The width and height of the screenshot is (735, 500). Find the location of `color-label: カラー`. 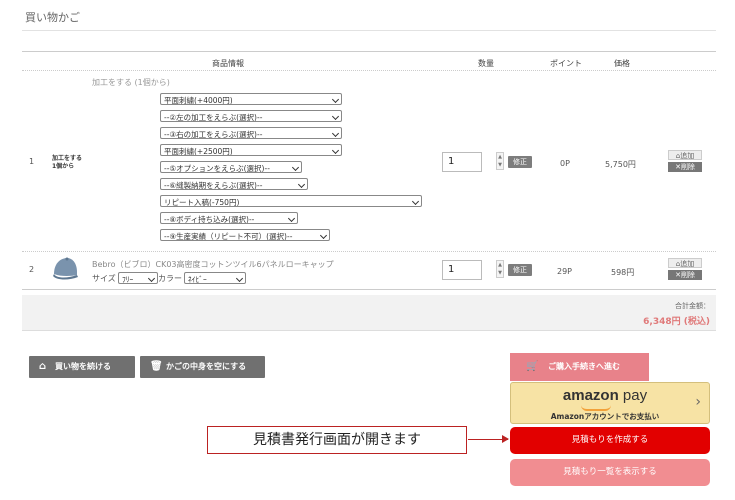

color-label: カラー is located at coordinates (170, 278).